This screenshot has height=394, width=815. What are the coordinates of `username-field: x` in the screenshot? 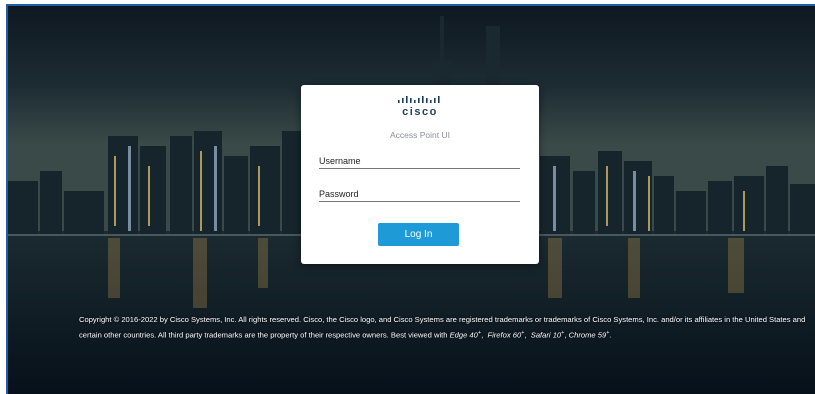 It's located at (419, 161).